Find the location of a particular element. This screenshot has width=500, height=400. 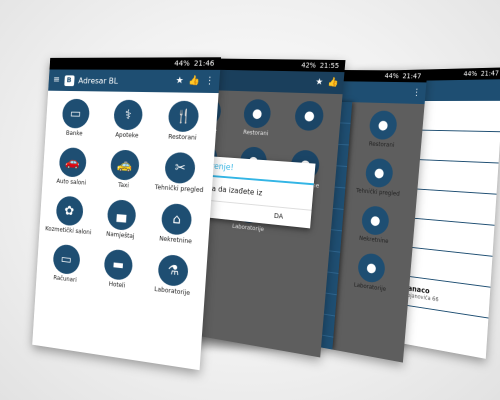

category-item: ⚕ Apoteke is located at coordinates (127, 123).